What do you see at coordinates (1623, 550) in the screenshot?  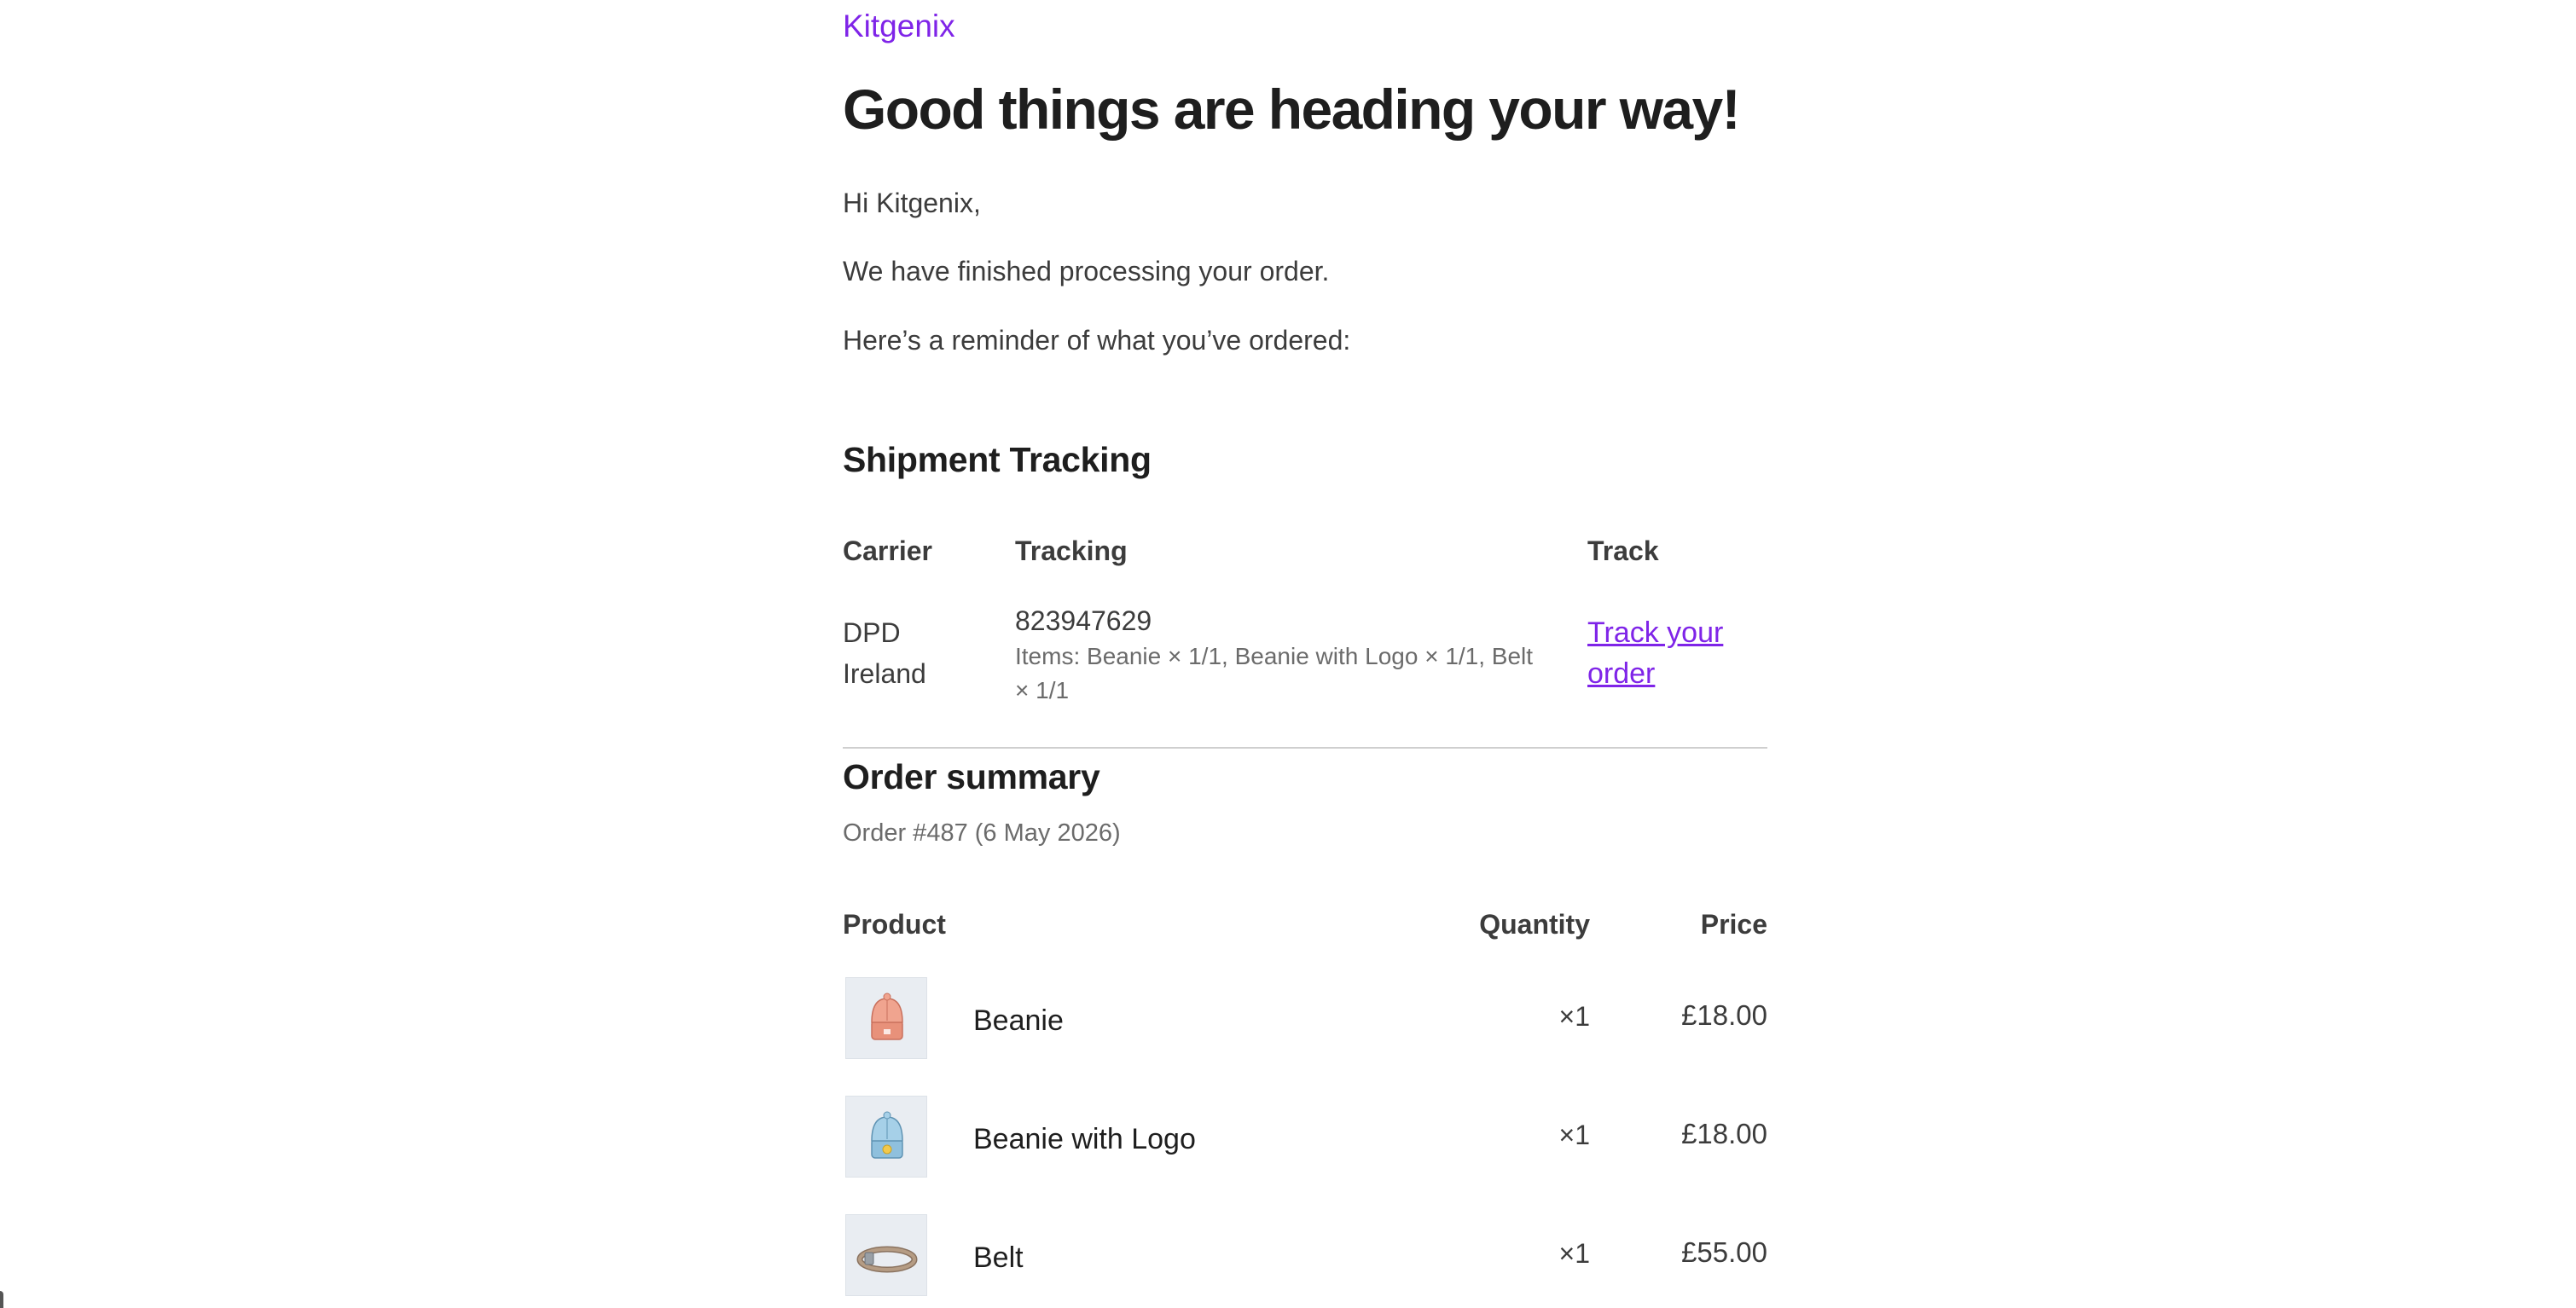 I see `track-header: Track` at bounding box center [1623, 550].